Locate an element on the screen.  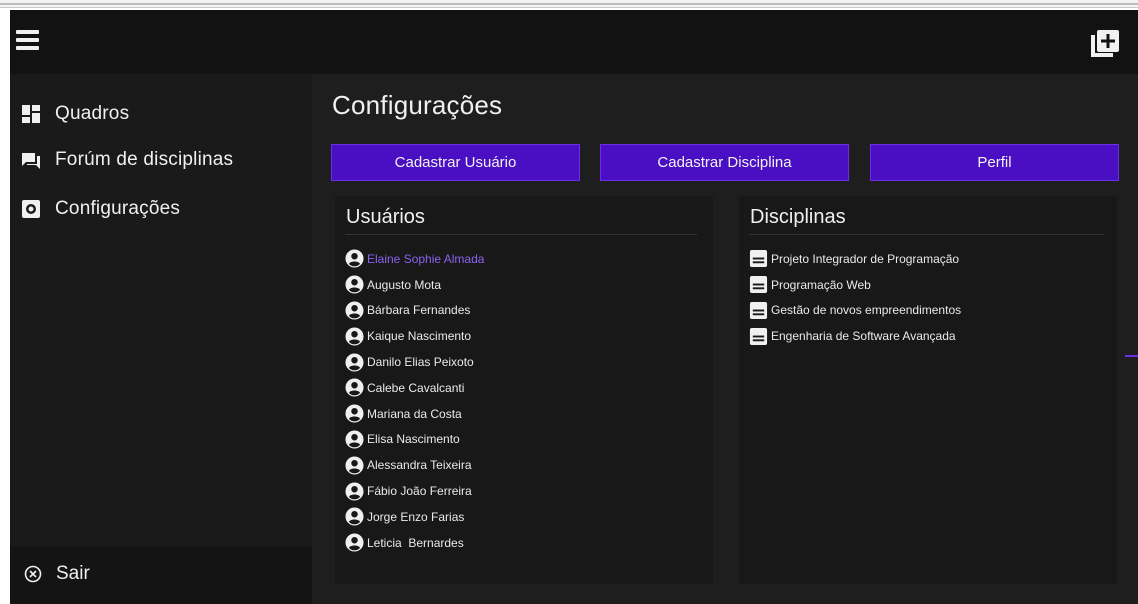
course-list-item: Programação Web is located at coordinates (855, 285).